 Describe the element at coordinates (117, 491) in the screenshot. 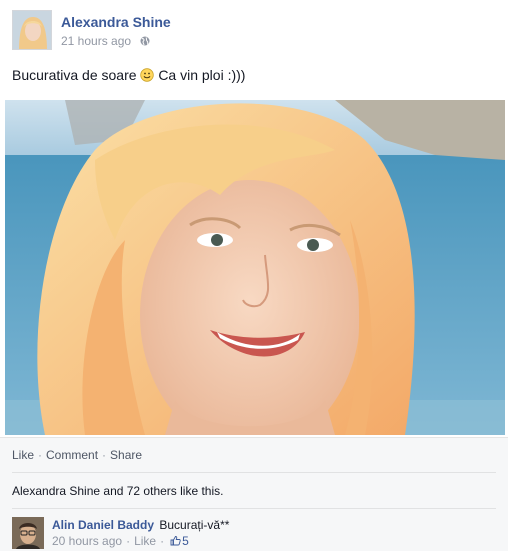

I see `likes-summary: Alexandra Shine and 72 others like this.` at that location.